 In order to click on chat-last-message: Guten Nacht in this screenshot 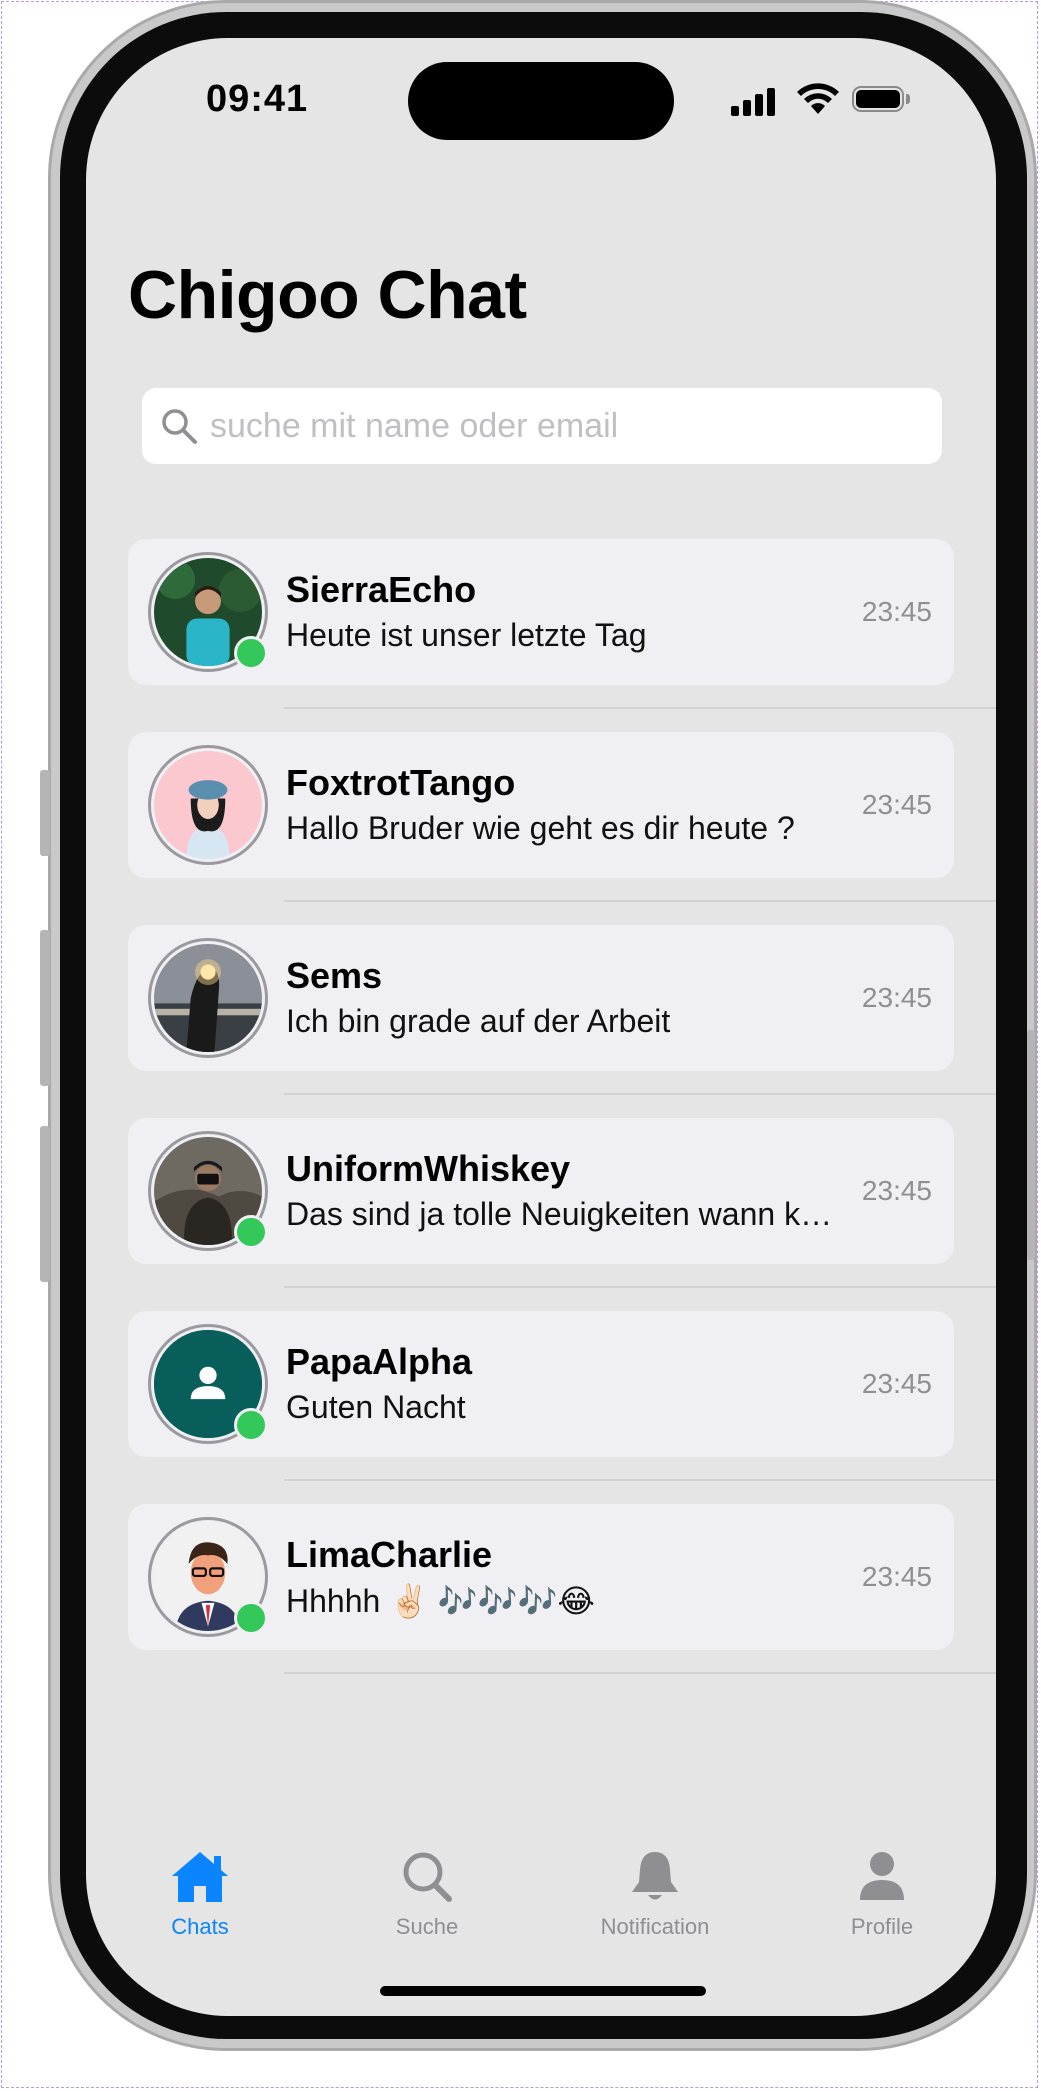, I will do `click(376, 1407)`.